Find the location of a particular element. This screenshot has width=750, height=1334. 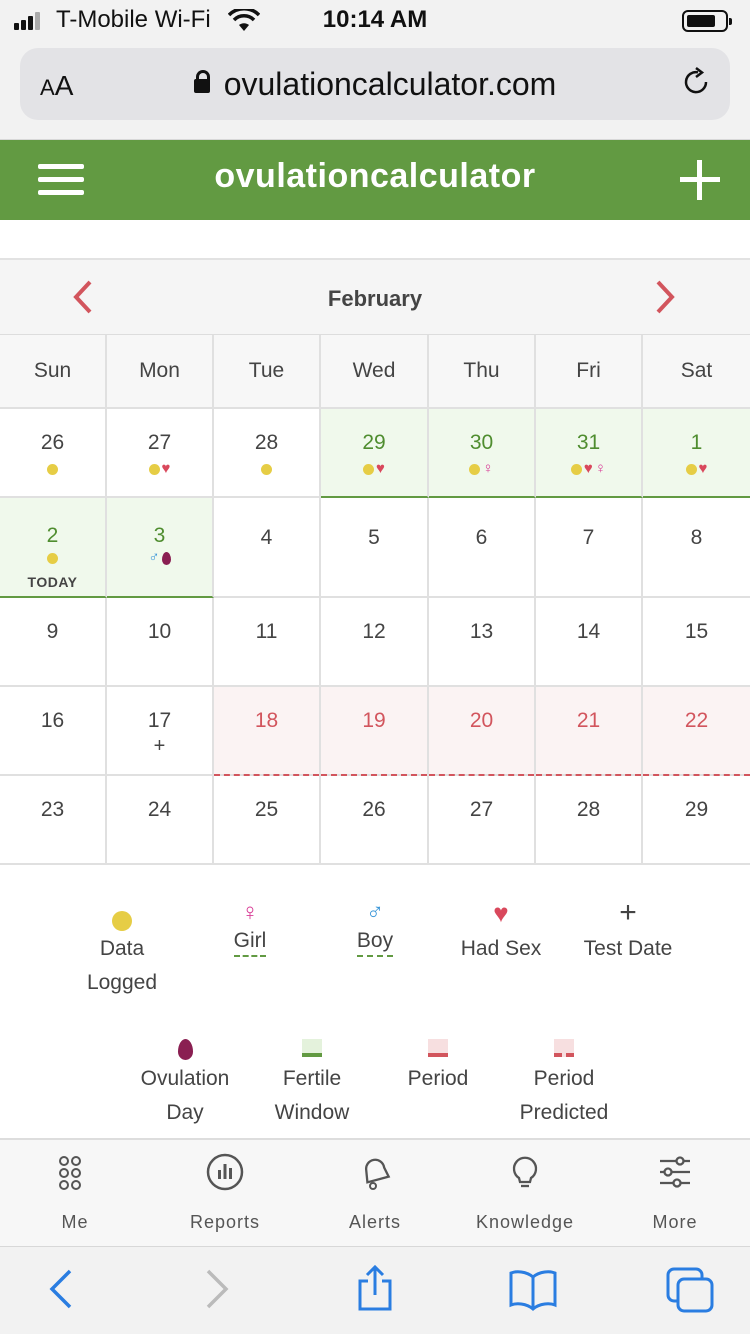

reload-icon is located at coordinates (696, 82).